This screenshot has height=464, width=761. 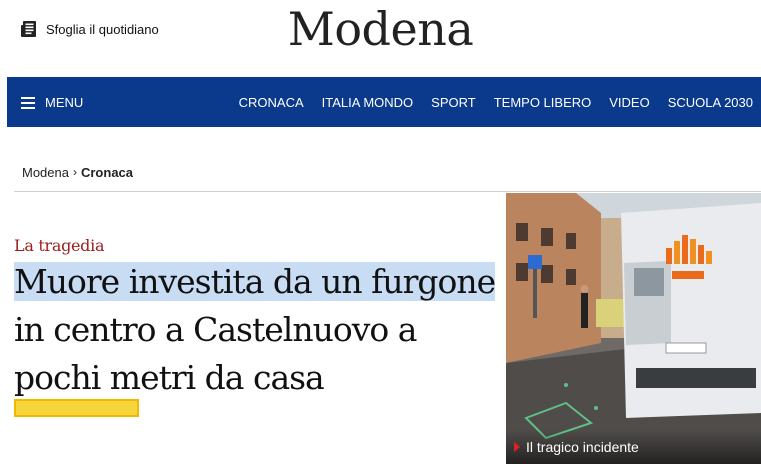 What do you see at coordinates (28, 102) in the screenshot?
I see `hamburger-icon` at bounding box center [28, 102].